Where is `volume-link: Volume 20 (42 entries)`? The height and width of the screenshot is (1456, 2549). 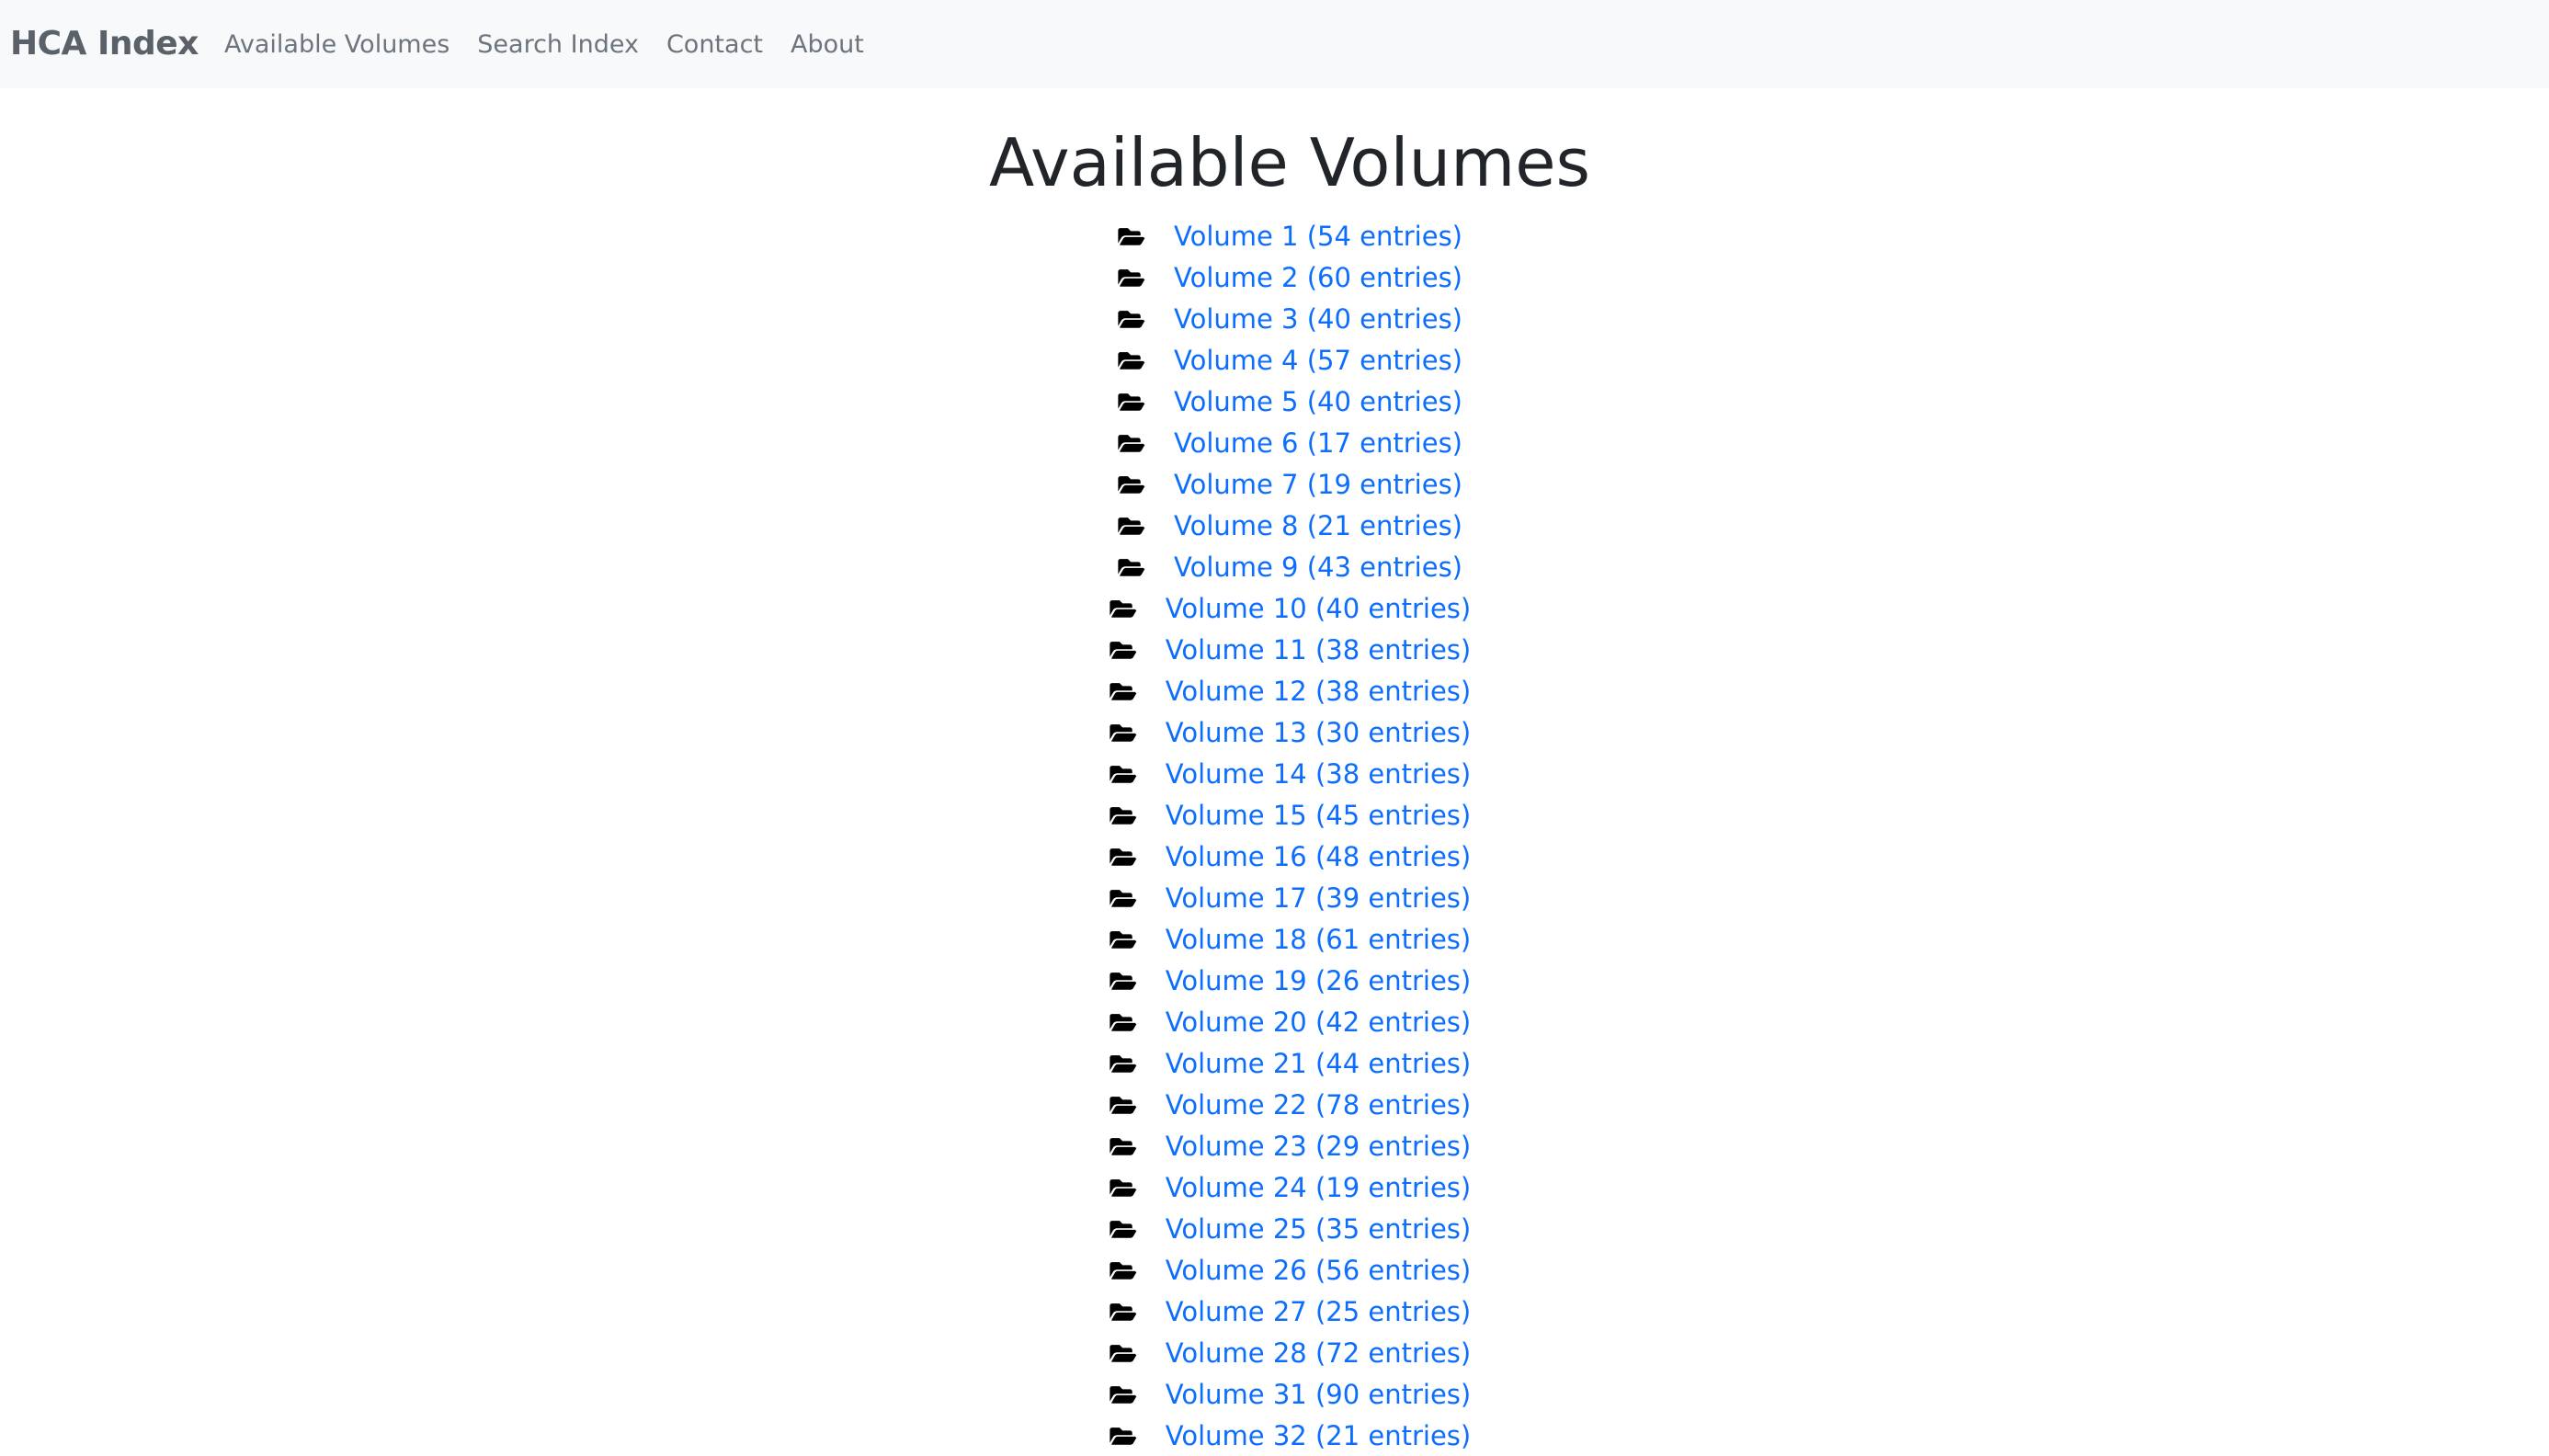 volume-link: Volume 20 (42 entries) is located at coordinates (1318, 1022).